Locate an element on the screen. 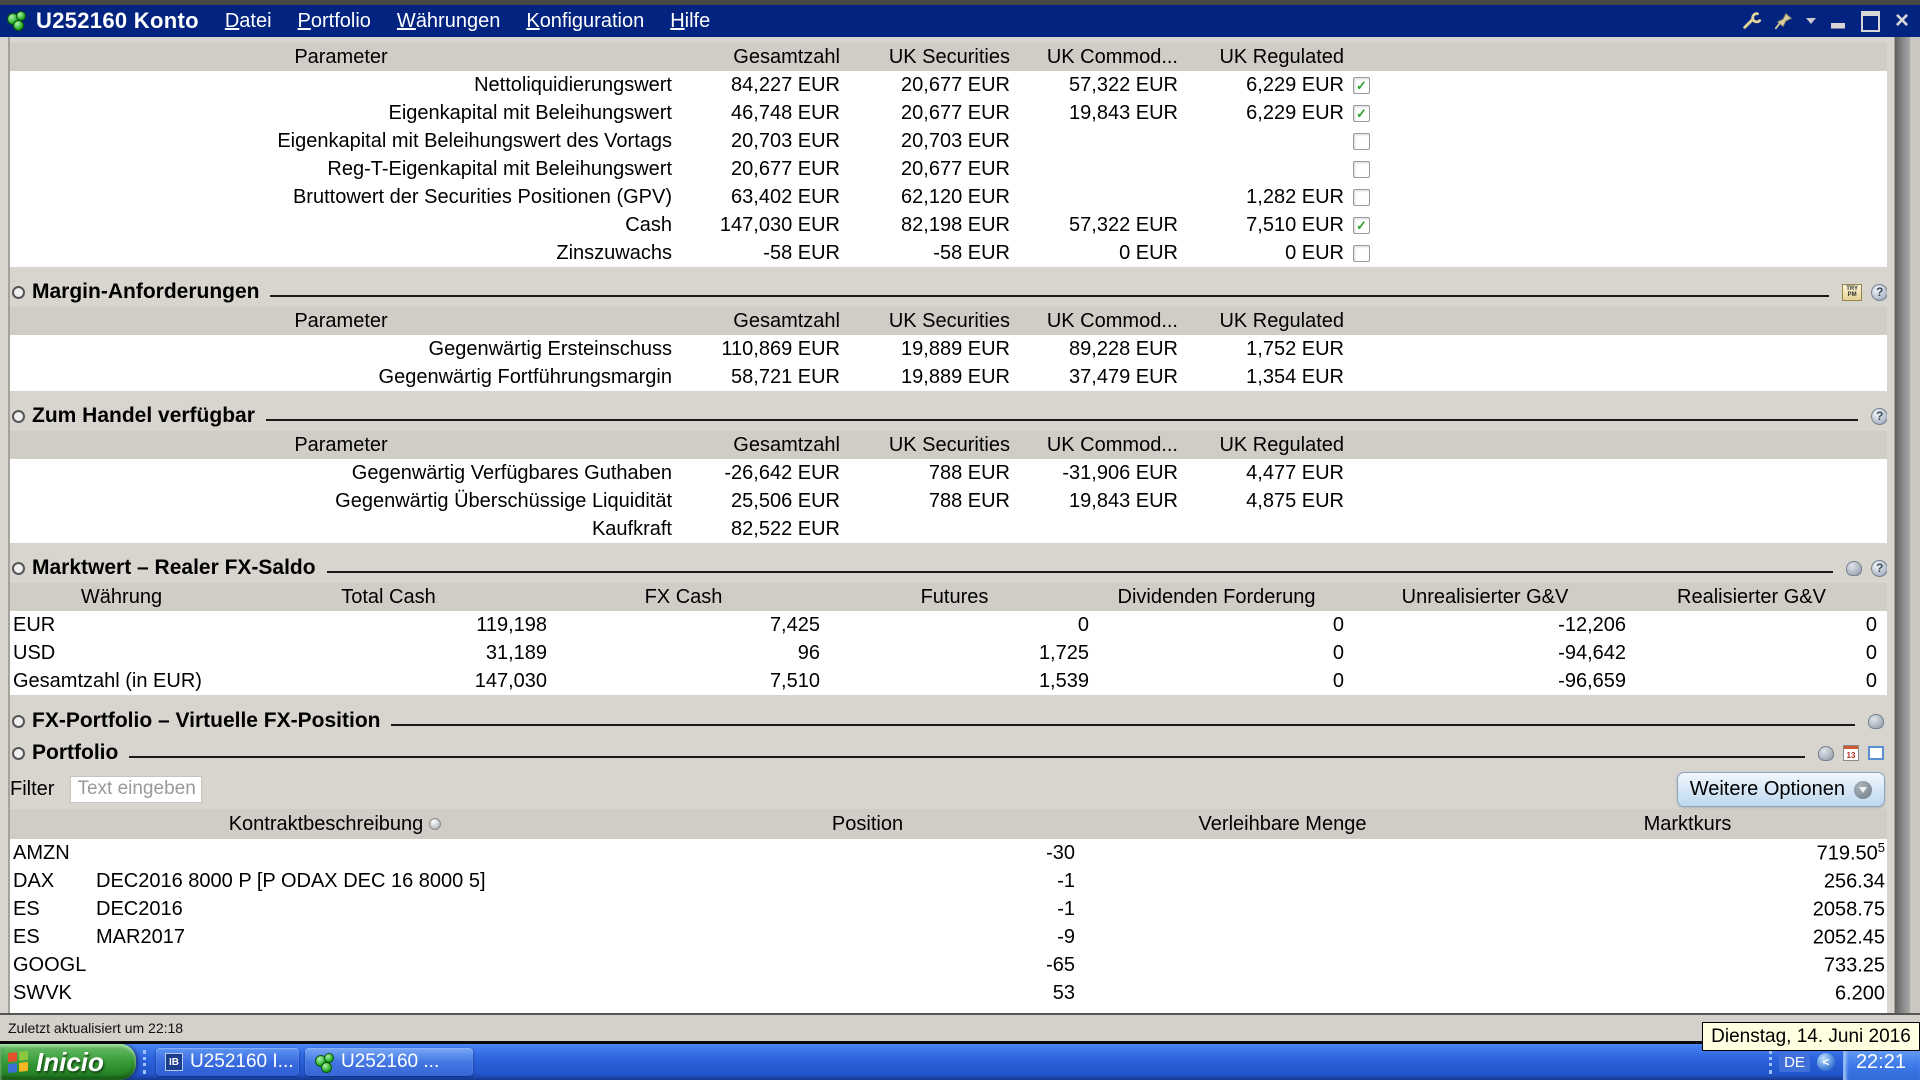 The width and height of the screenshot is (1920, 1080). filter-label: Filter is located at coordinates (32, 788).